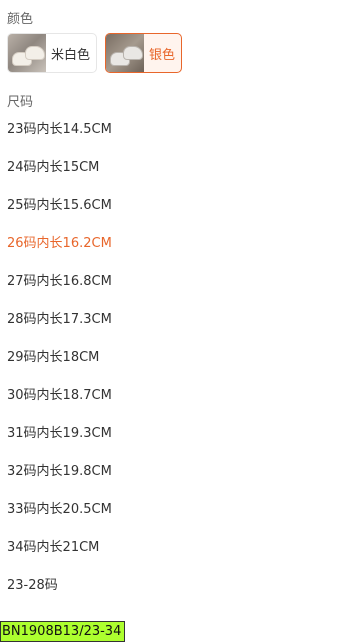 The height and width of the screenshot is (643, 344). Describe the element at coordinates (20, 102) in the screenshot. I see `size-section-label: 尺码` at that location.